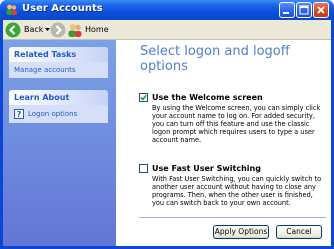  What do you see at coordinates (13, 30) in the screenshot?
I see `back-arrow-icon` at bounding box center [13, 30].